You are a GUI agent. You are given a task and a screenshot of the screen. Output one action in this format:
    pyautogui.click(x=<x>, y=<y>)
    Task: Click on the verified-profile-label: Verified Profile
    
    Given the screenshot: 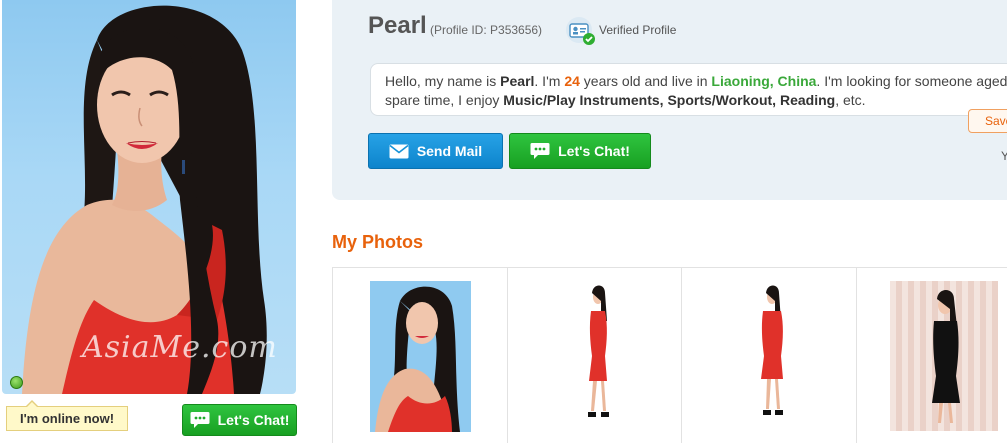 What is the action you would take?
    pyautogui.click(x=638, y=30)
    